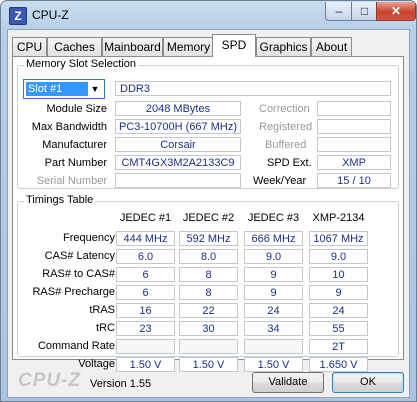 The image size is (417, 402). Describe the element at coordinates (280, 181) in the screenshot. I see `week-year-label: Week/Year` at that location.